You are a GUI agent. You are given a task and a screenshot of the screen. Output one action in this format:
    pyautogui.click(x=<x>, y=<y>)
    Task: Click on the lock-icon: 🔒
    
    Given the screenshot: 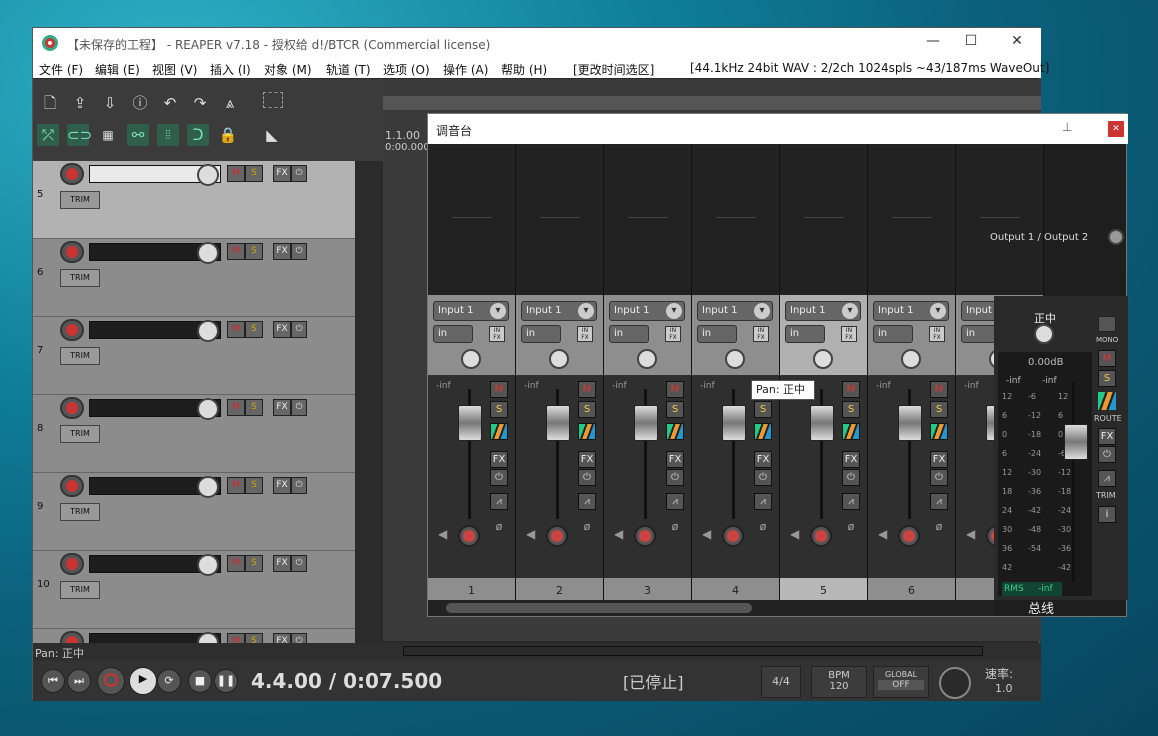 What is the action you would take?
    pyautogui.click(x=228, y=135)
    